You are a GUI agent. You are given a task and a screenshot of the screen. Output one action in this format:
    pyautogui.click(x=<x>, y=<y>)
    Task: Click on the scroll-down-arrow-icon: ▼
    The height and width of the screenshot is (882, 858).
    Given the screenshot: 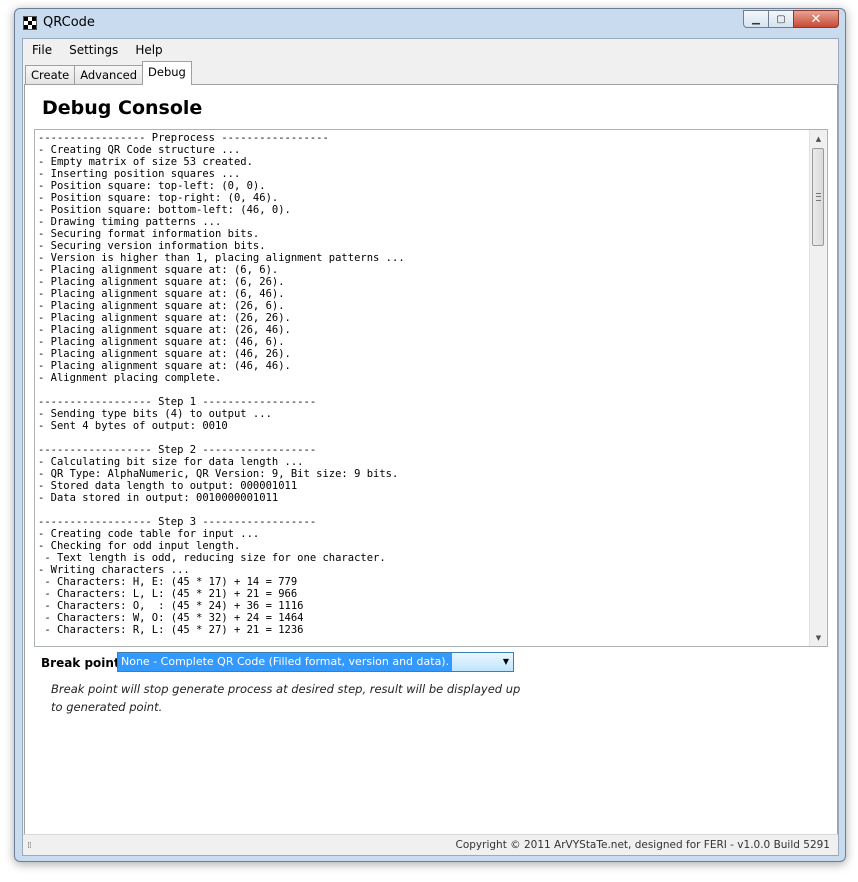 What is the action you would take?
    pyautogui.click(x=818, y=637)
    